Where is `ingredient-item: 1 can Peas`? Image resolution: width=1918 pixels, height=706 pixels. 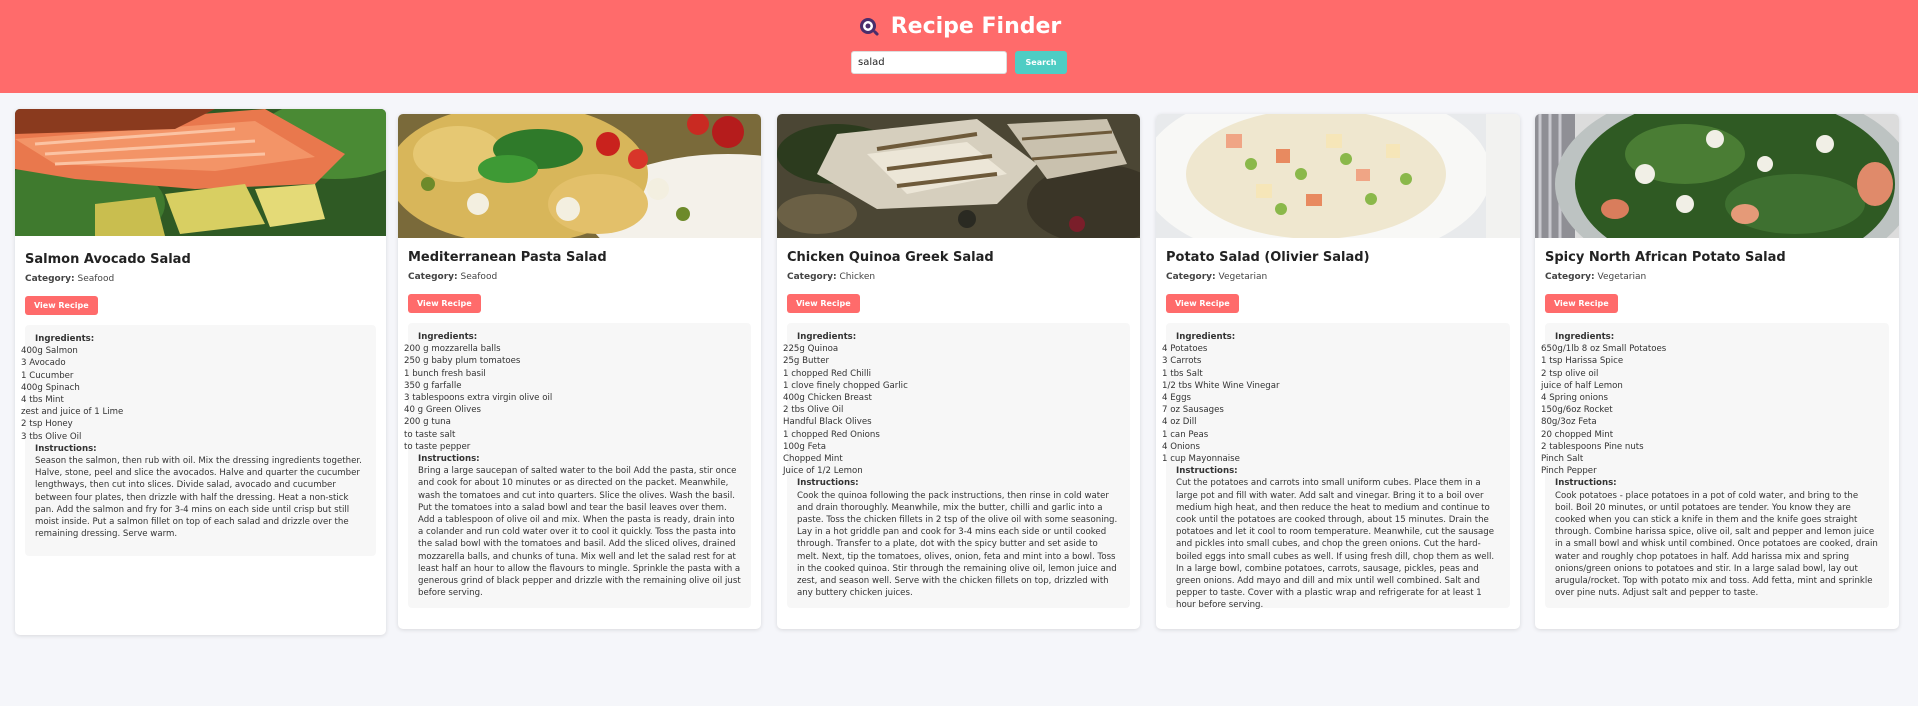 ingredient-item: 1 can Peas is located at coordinates (1331, 435).